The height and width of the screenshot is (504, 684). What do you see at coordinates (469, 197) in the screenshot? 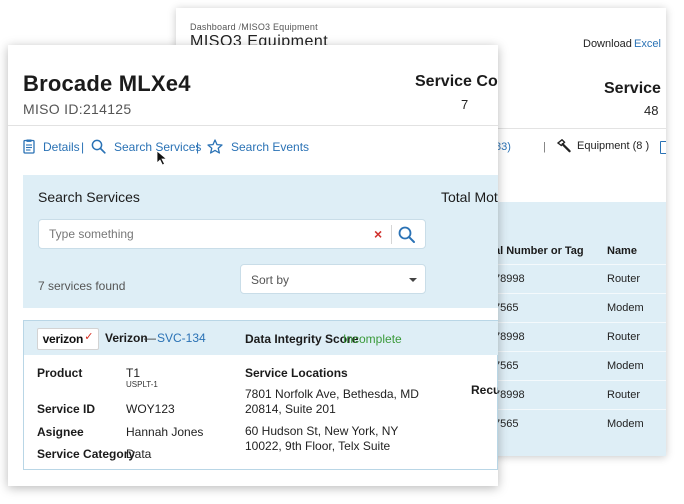
I see `total-label: Total Mot` at bounding box center [469, 197].